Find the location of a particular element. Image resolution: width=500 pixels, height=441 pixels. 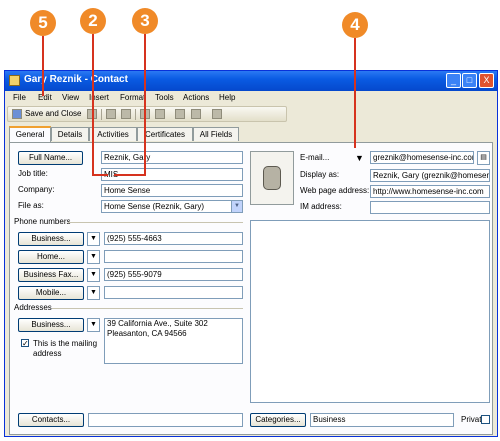

address-book-icon is located at coordinates (217, 114).